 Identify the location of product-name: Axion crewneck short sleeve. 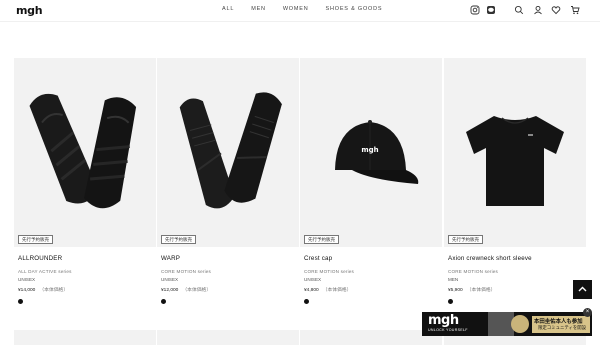
(515, 258).